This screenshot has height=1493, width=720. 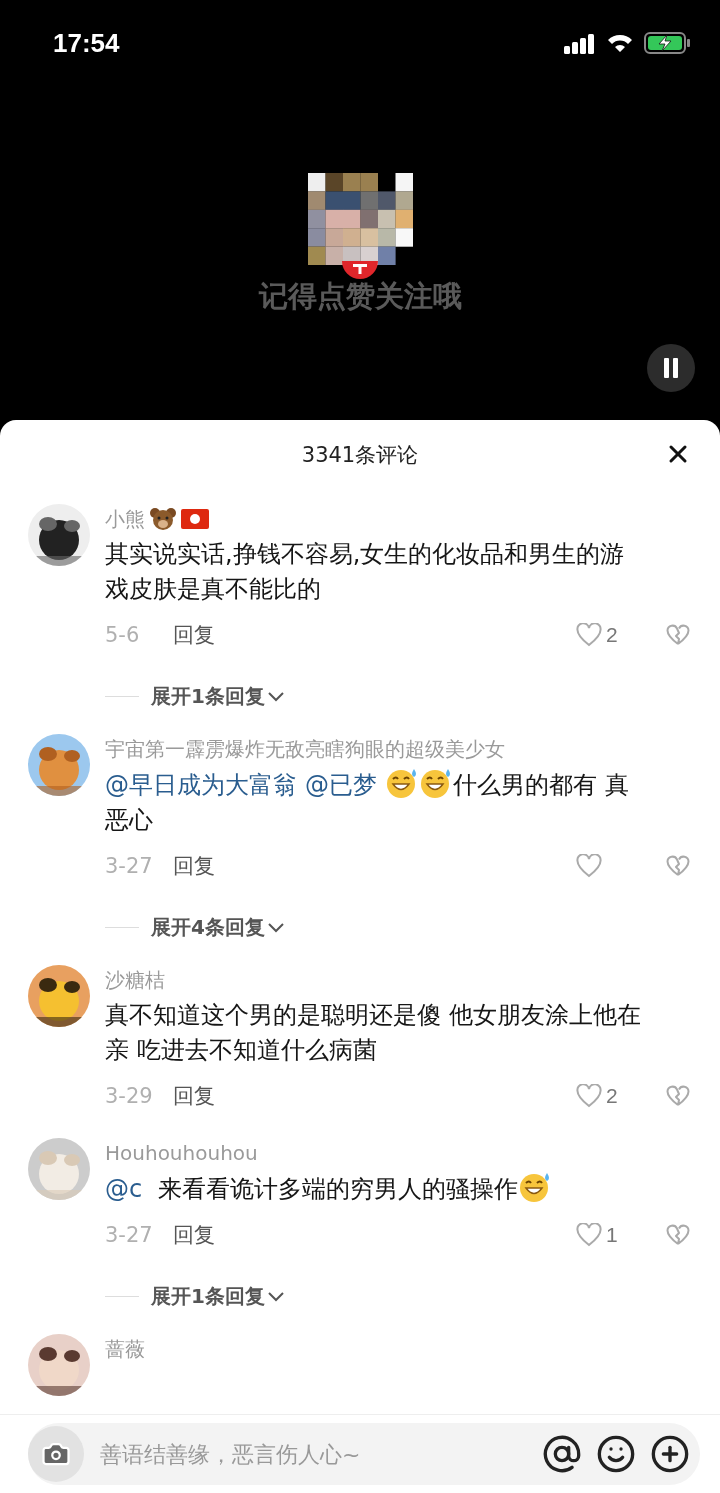 What do you see at coordinates (360, 455) in the screenshot?
I see `sheet-title: 3341条评论` at bounding box center [360, 455].